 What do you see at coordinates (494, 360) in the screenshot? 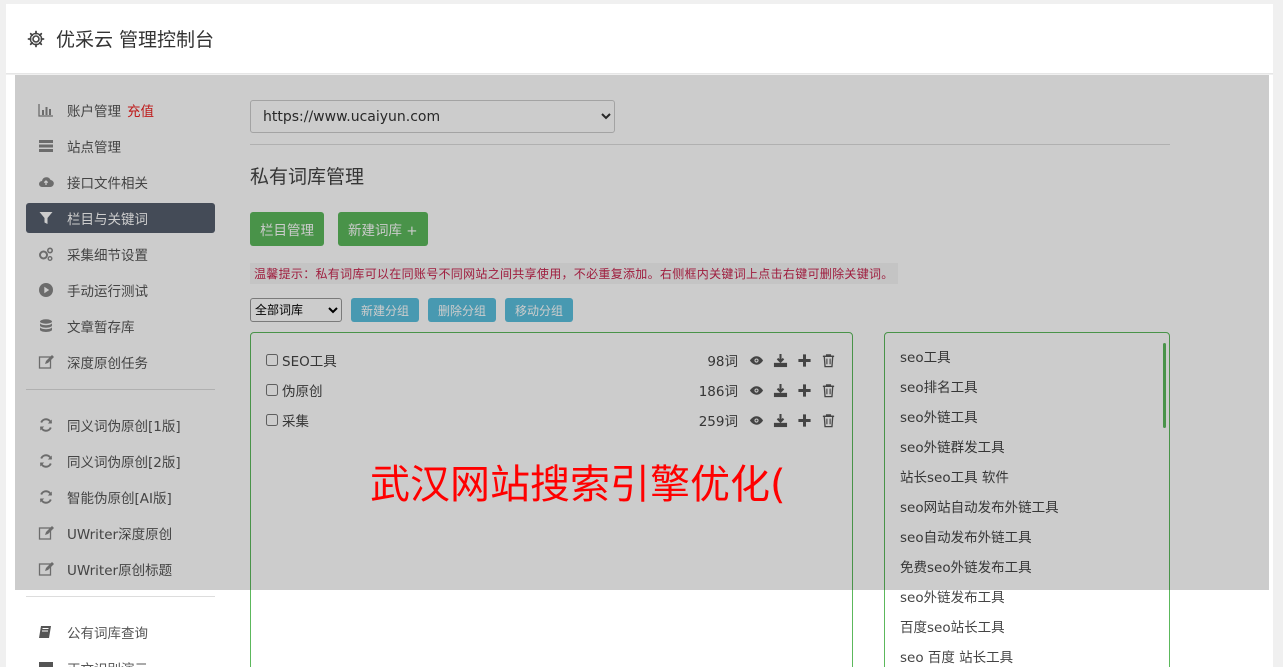
I see `library-name: SEO工具` at bounding box center [494, 360].